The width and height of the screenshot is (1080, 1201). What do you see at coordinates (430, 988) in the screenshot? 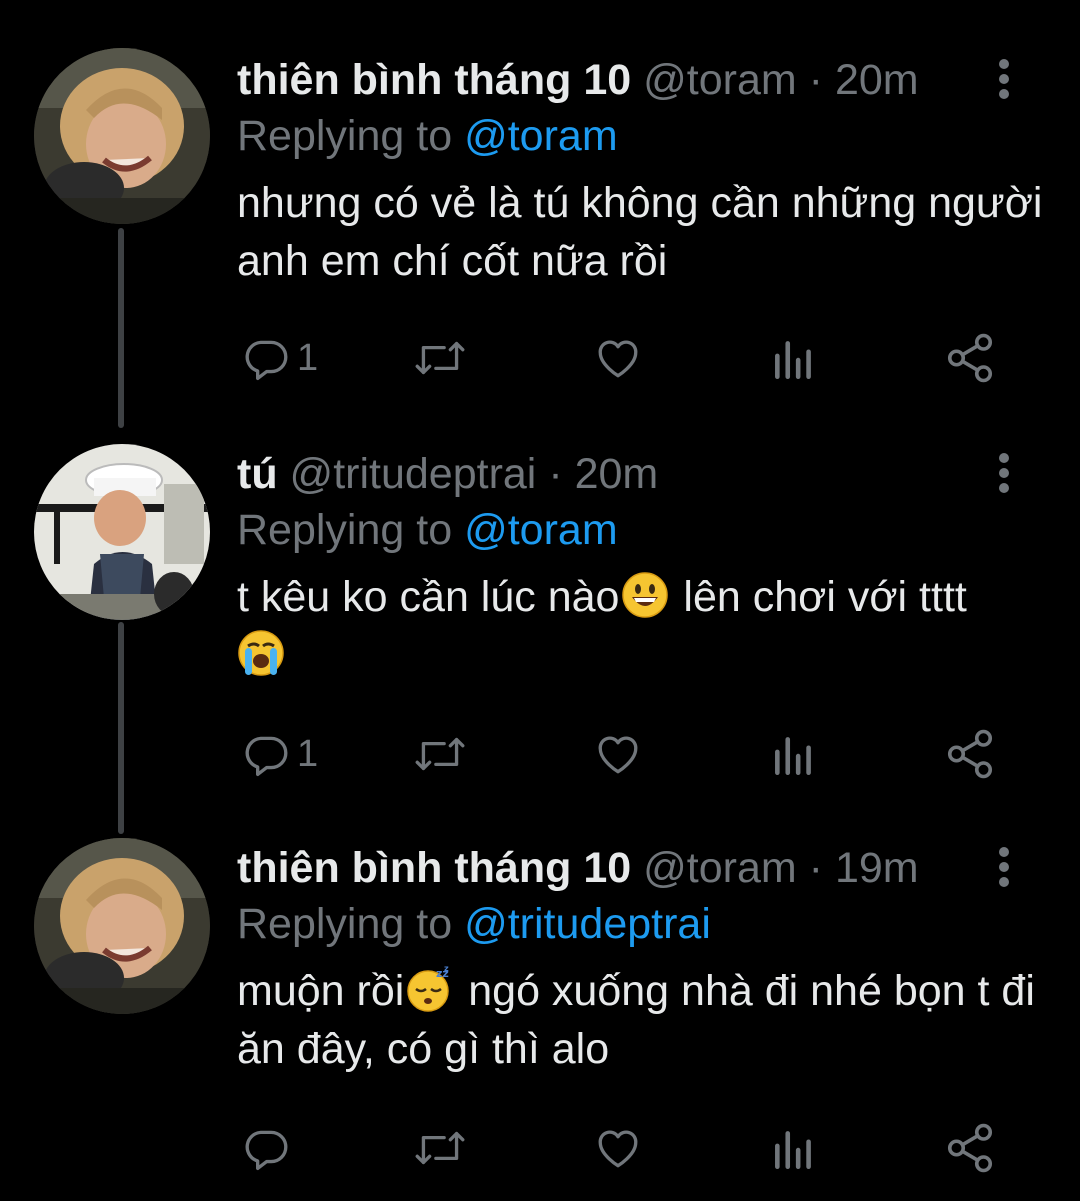
I see `sleeping-face-icon: zz z` at bounding box center [430, 988].